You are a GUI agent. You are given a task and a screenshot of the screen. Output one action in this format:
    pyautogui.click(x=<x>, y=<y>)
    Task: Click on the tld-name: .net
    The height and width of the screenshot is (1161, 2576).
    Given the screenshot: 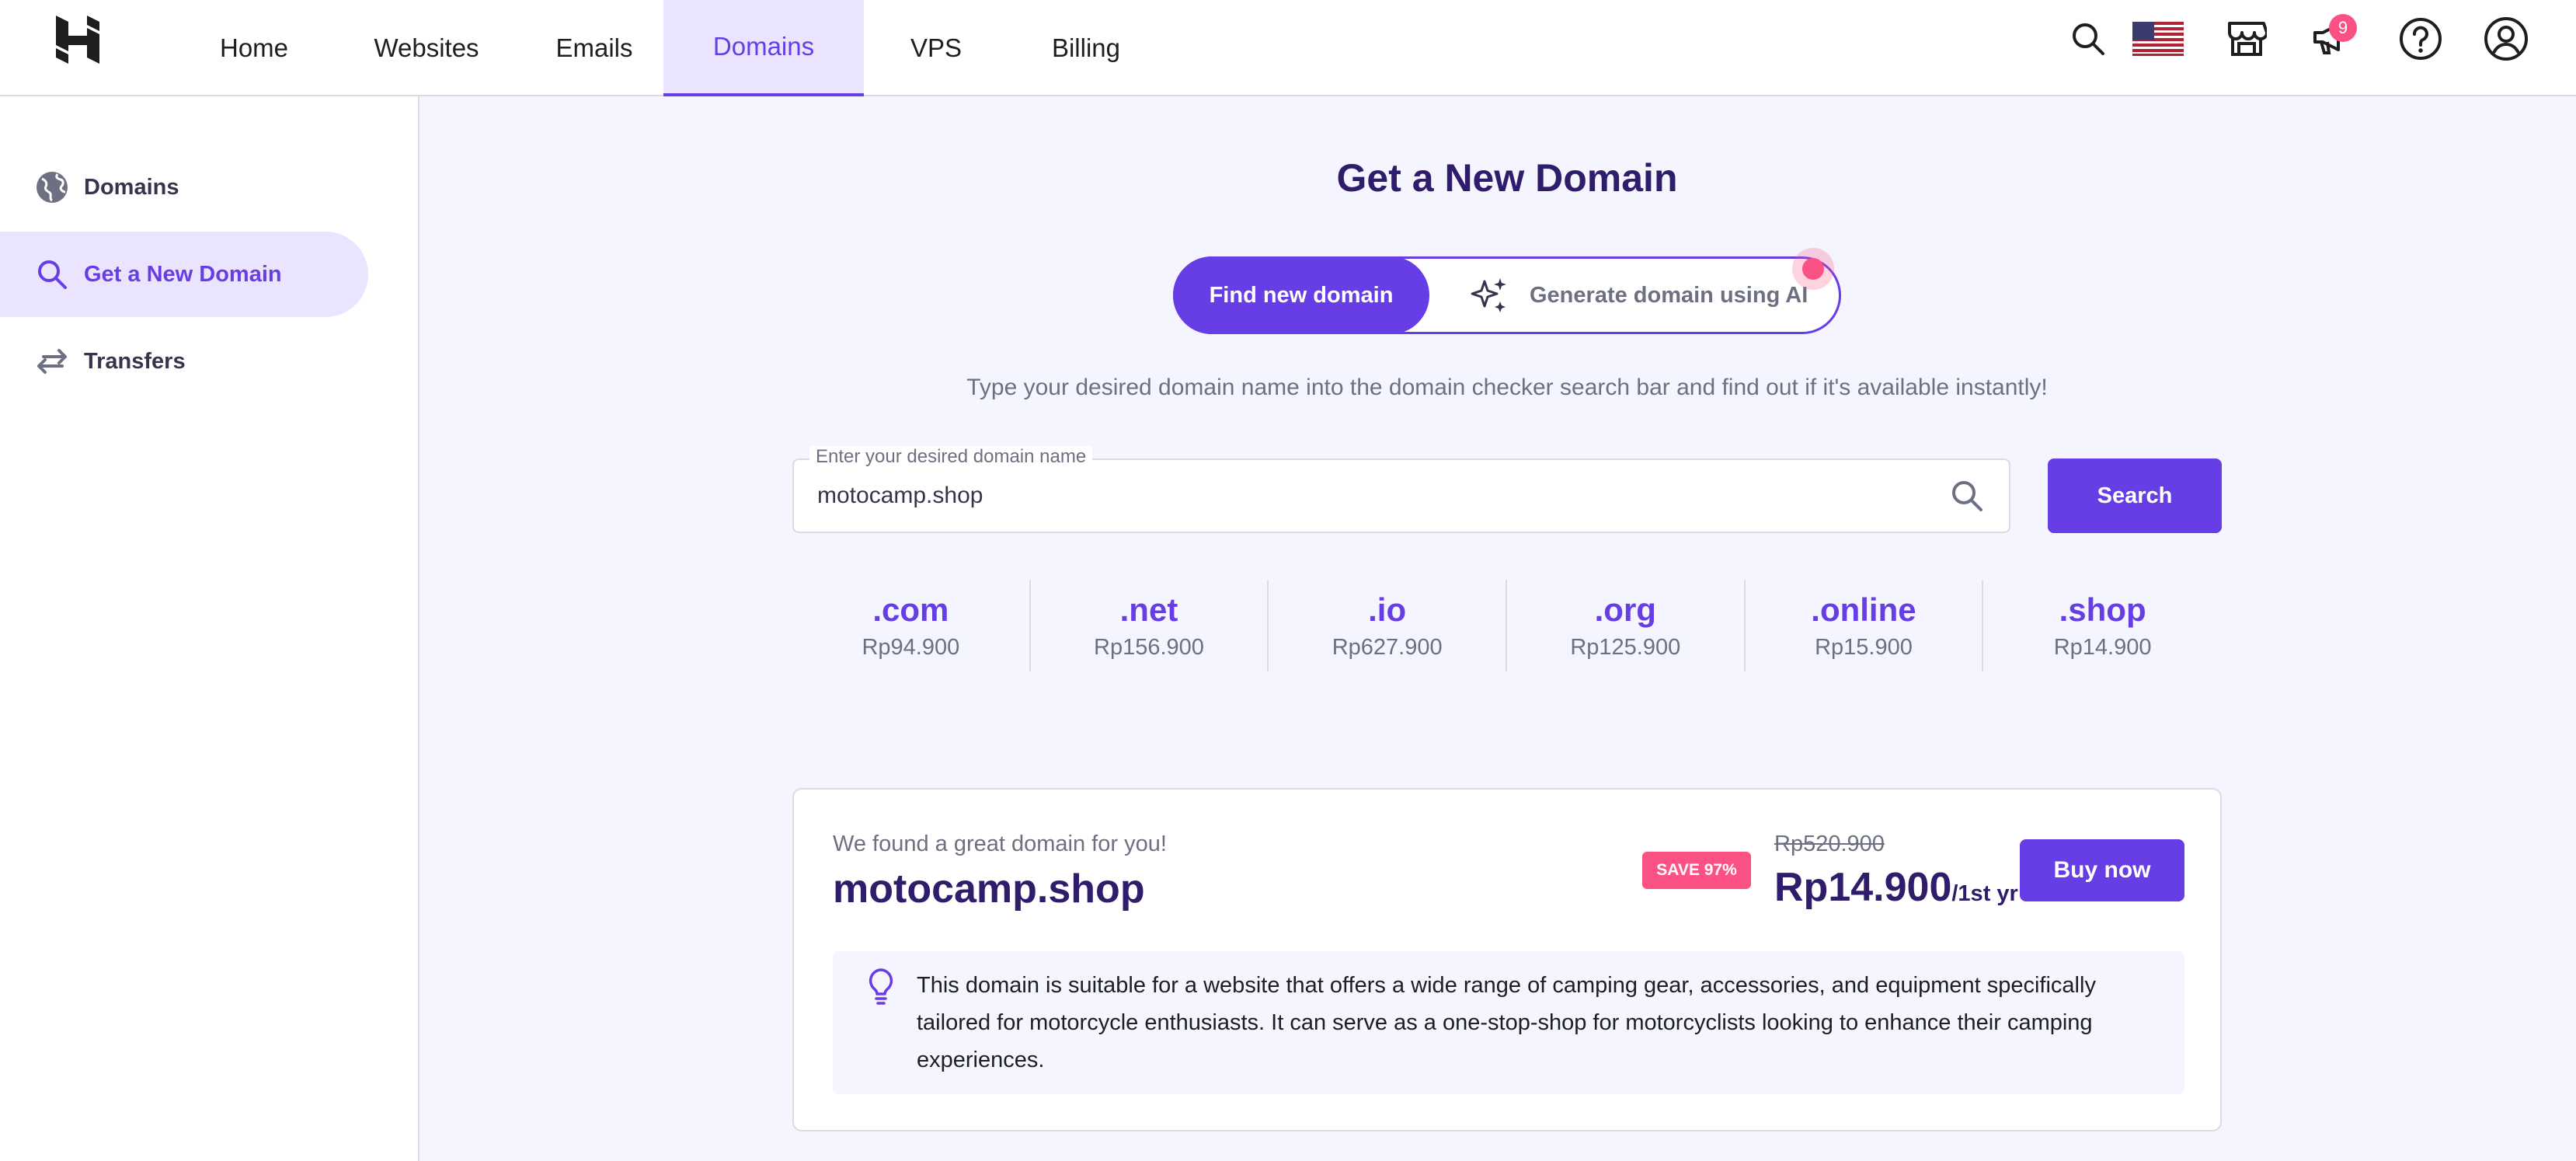 What is the action you would take?
    pyautogui.click(x=1148, y=609)
    